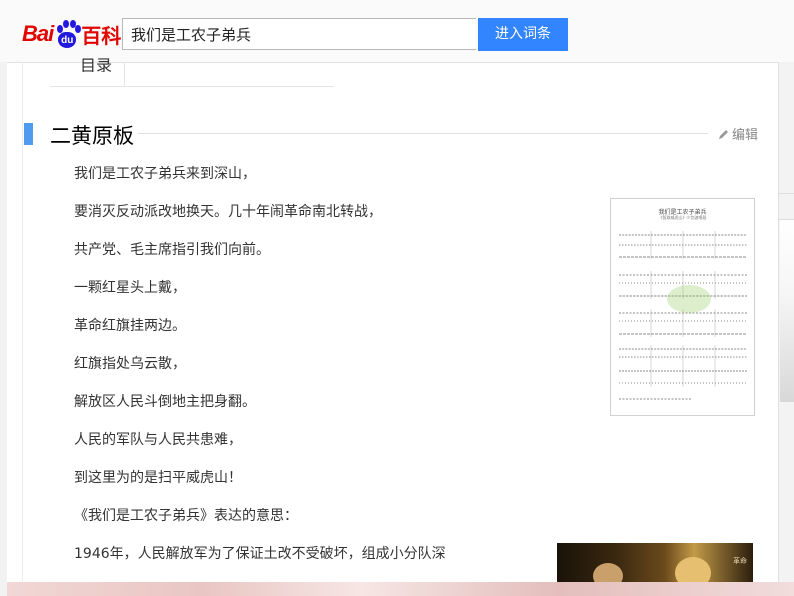 This screenshot has height=596, width=794. I want to click on top-bar: Bai du 百科 进入词条, so click(397, 31).